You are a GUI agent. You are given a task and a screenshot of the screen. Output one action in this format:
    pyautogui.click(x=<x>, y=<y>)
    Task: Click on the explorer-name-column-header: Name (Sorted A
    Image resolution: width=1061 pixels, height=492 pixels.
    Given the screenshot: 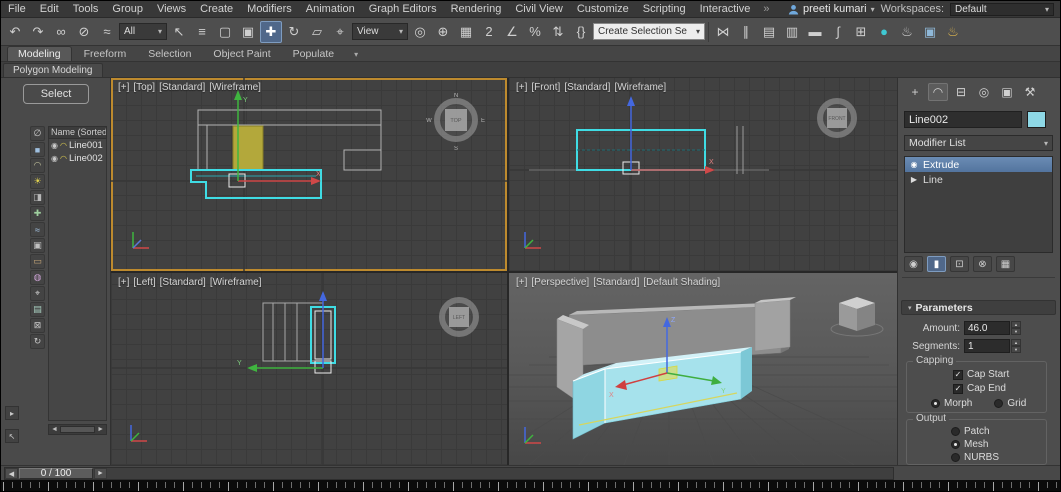 What is the action you would take?
    pyautogui.click(x=77, y=132)
    